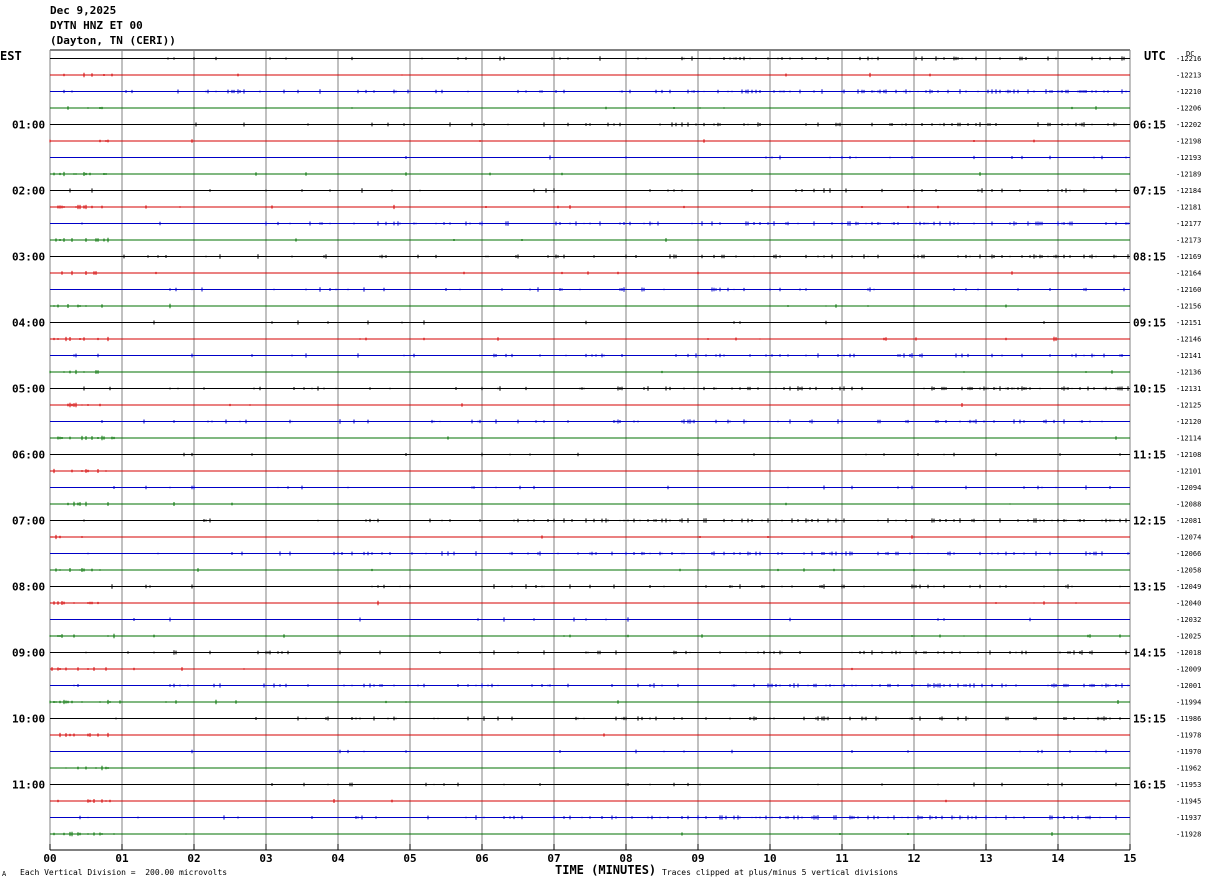  I want to click on x-tick-label: 07, so click(553, 858).